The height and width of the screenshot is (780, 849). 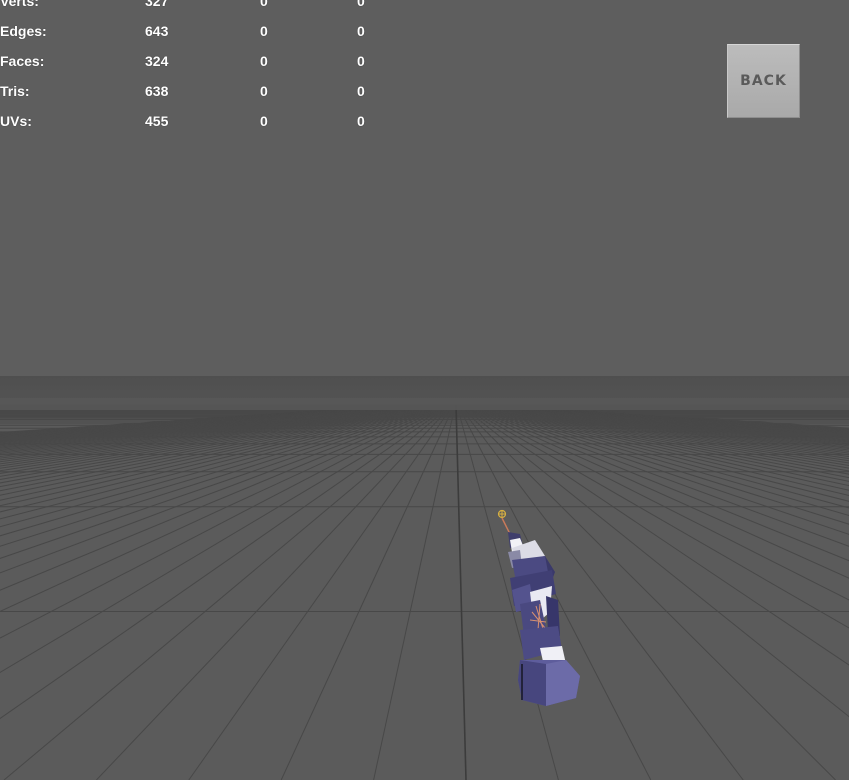 What do you see at coordinates (16, 121) in the screenshot?
I see `stat-label: UVs:` at bounding box center [16, 121].